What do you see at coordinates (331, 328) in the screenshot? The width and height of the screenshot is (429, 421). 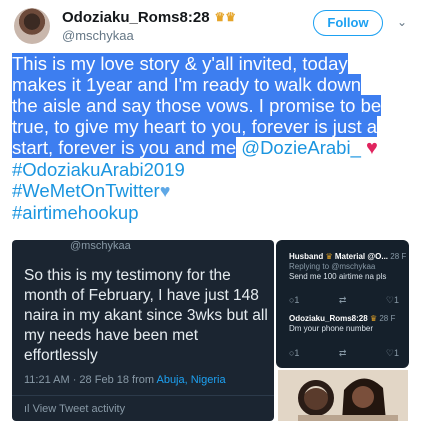 I see `reply-text: Dm your phone number` at bounding box center [331, 328].